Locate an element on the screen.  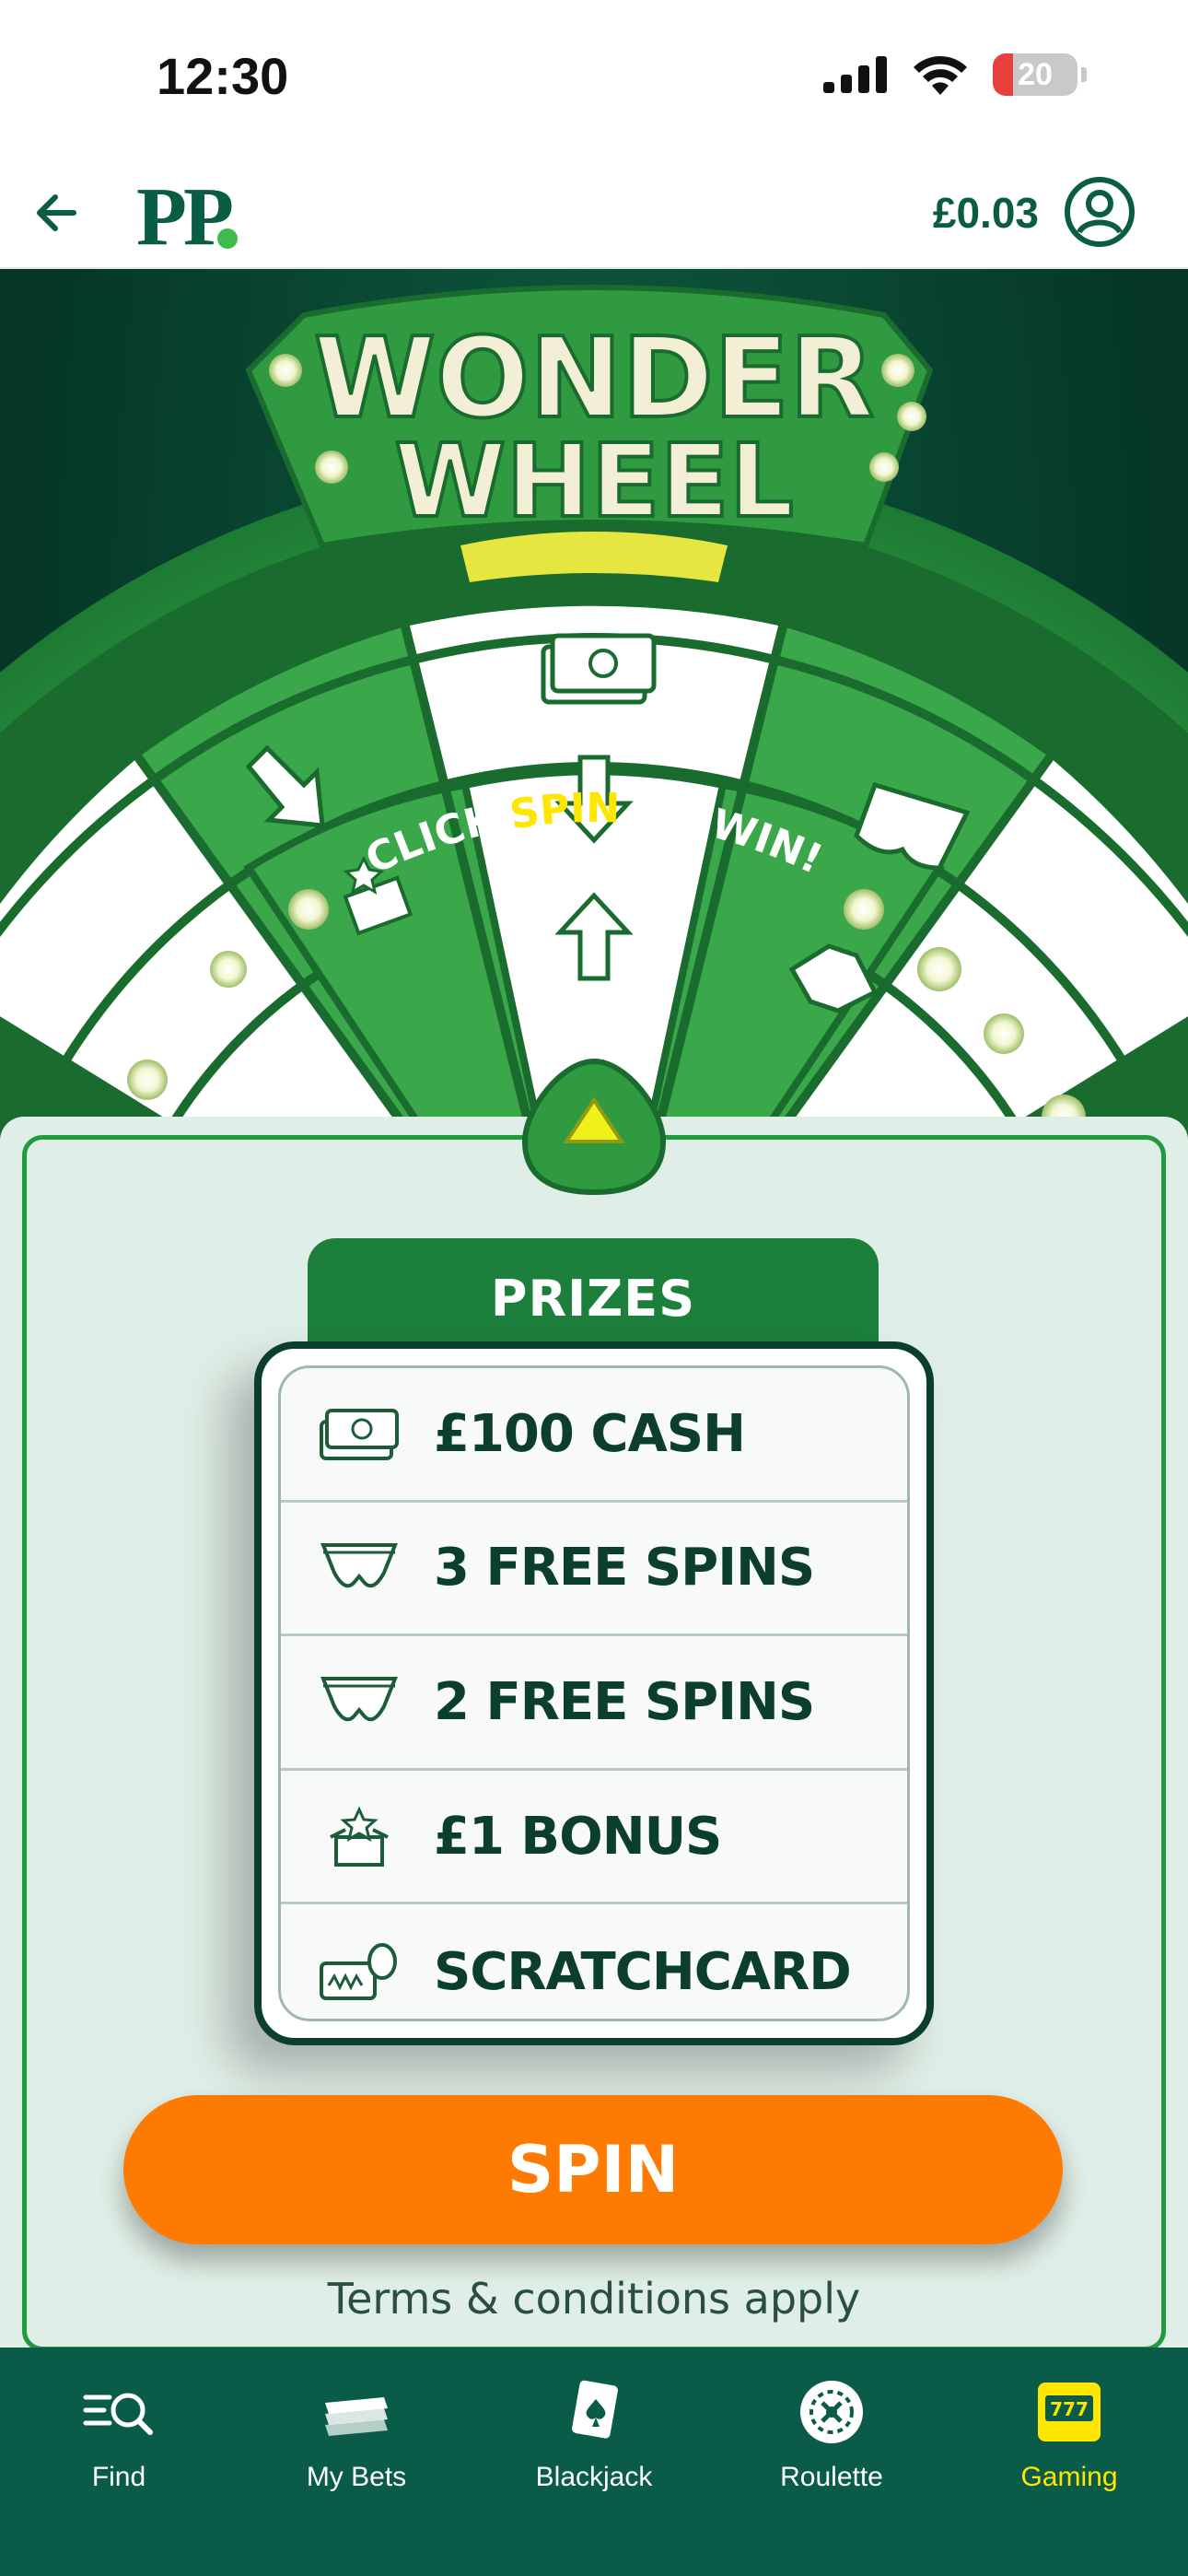
prize-item: 3 FREE SPINS is located at coordinates (594, 1570).